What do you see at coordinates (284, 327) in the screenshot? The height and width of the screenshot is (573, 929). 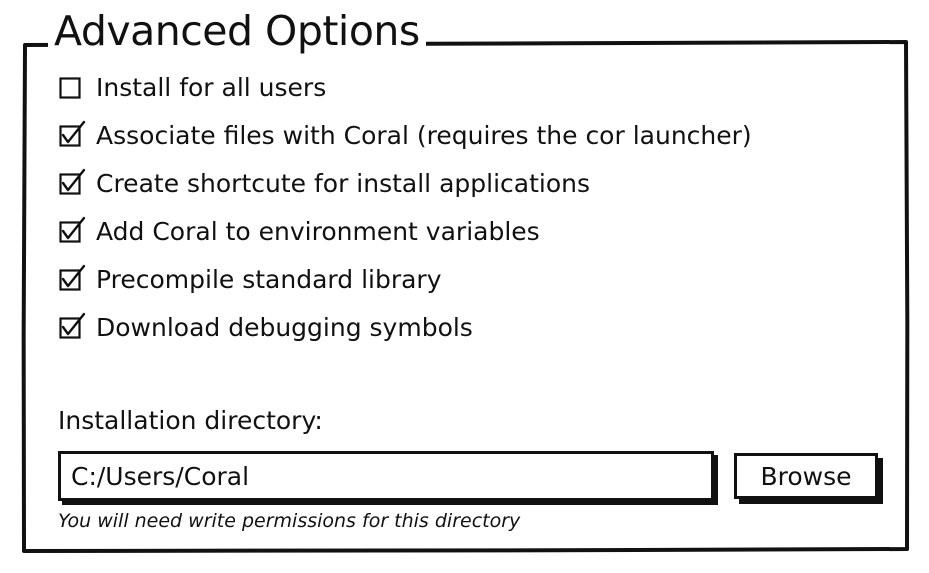 I see `option-label: Download debugging symbols` at bounding box center [284, 327].